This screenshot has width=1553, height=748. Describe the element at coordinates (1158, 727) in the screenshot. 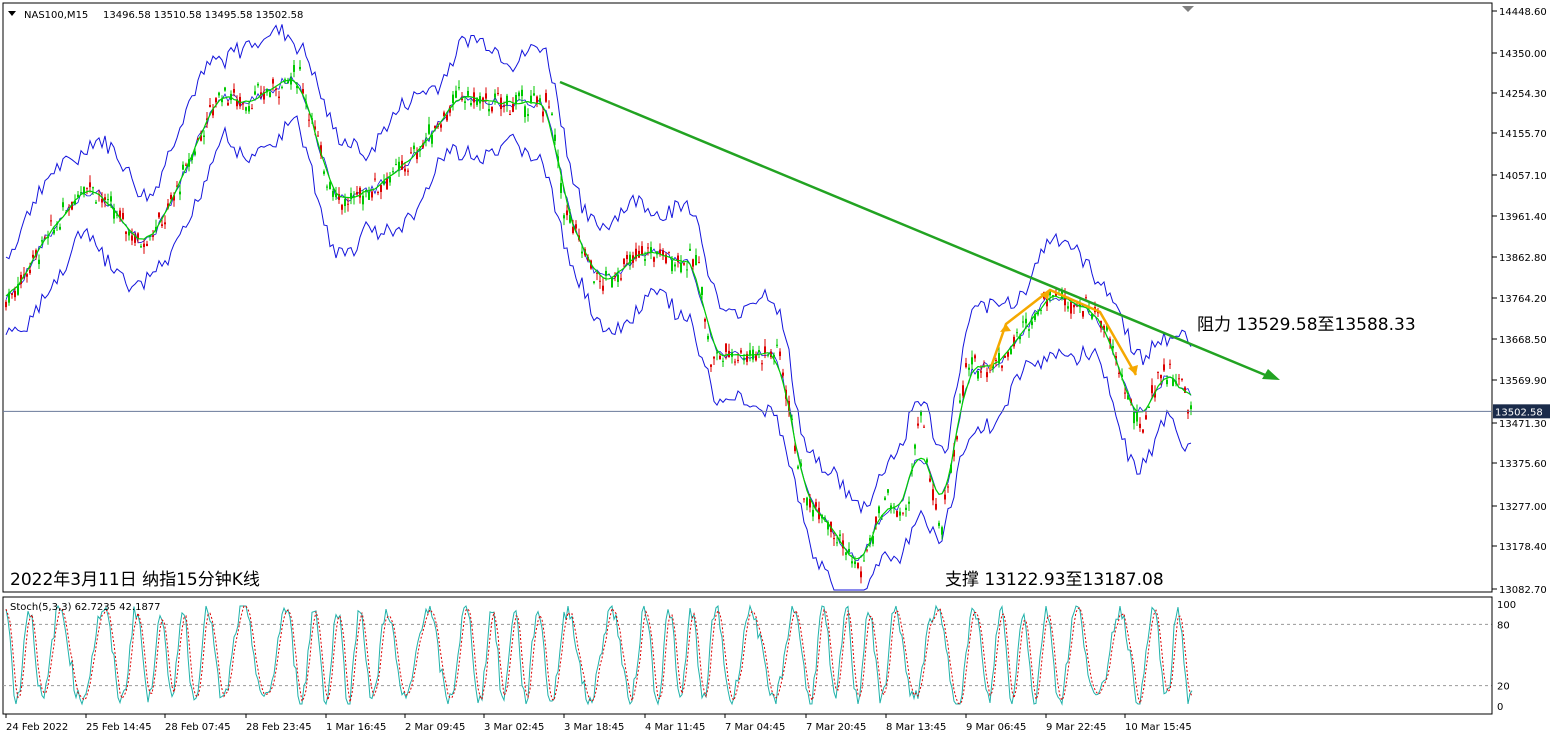

I see `time-tick-label: 10 Mar 15:45` at that location.